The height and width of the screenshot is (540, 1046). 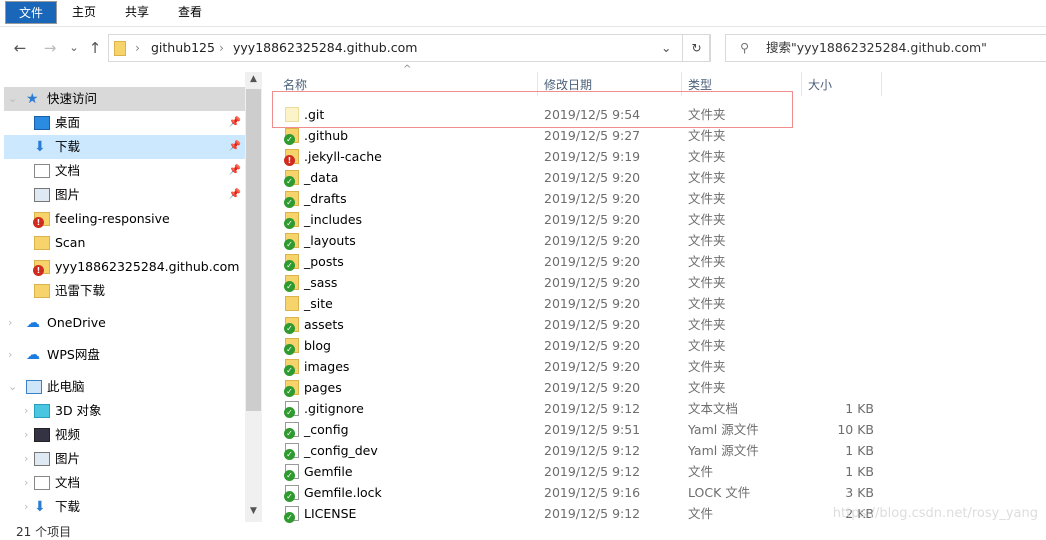 I want to click on file-date: 2019/12/5 9:51, so click(x=592, y=429).